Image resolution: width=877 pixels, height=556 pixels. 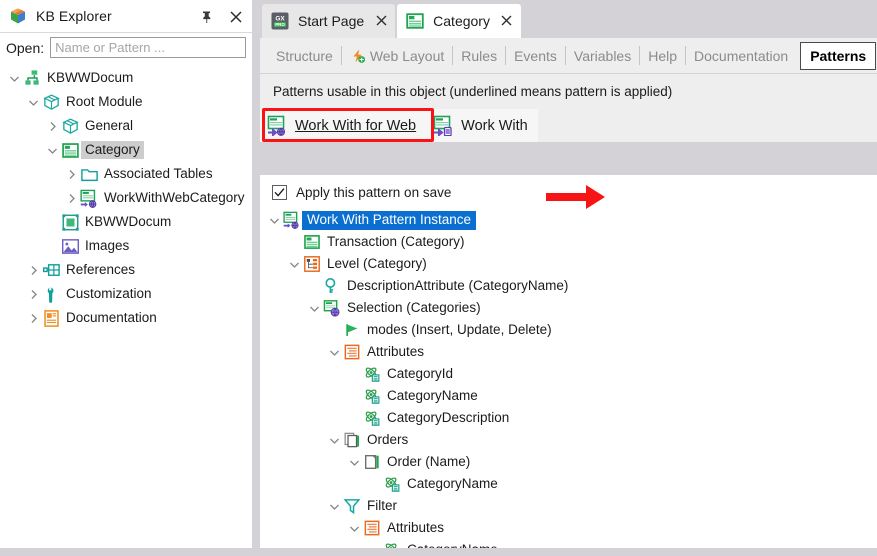 I want to click on panel-splitter, so click(x=256, y=278).